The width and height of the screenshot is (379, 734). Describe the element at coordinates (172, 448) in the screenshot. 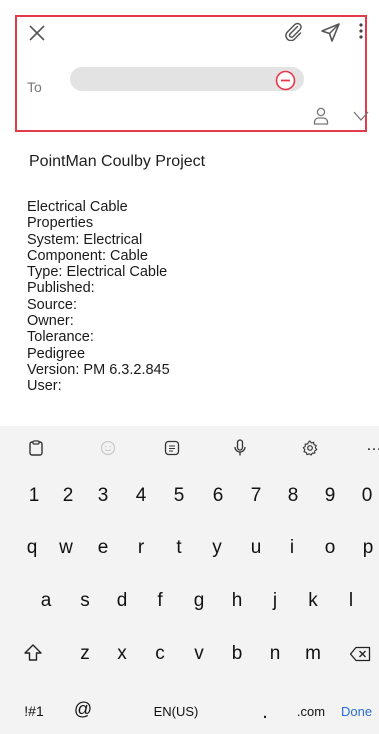

I see `sticker-icon` at that location.